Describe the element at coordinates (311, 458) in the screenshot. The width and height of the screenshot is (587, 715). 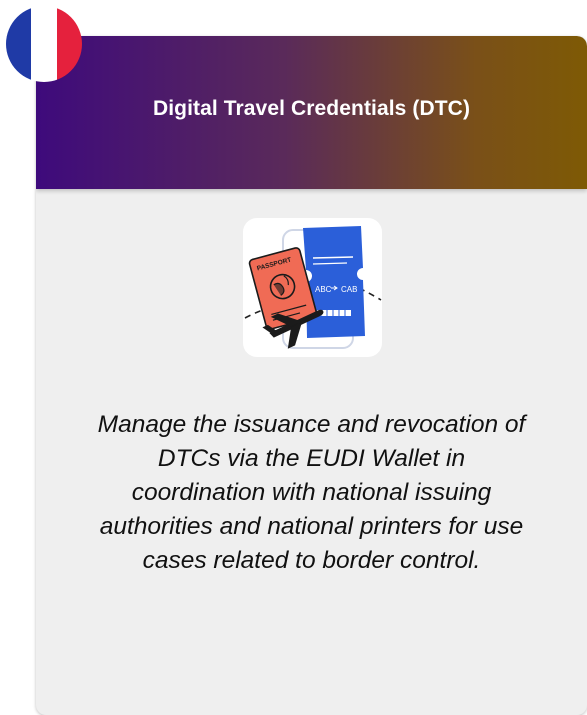
I see `description-line: DTCs via the EUDI Wallet in` at that location.